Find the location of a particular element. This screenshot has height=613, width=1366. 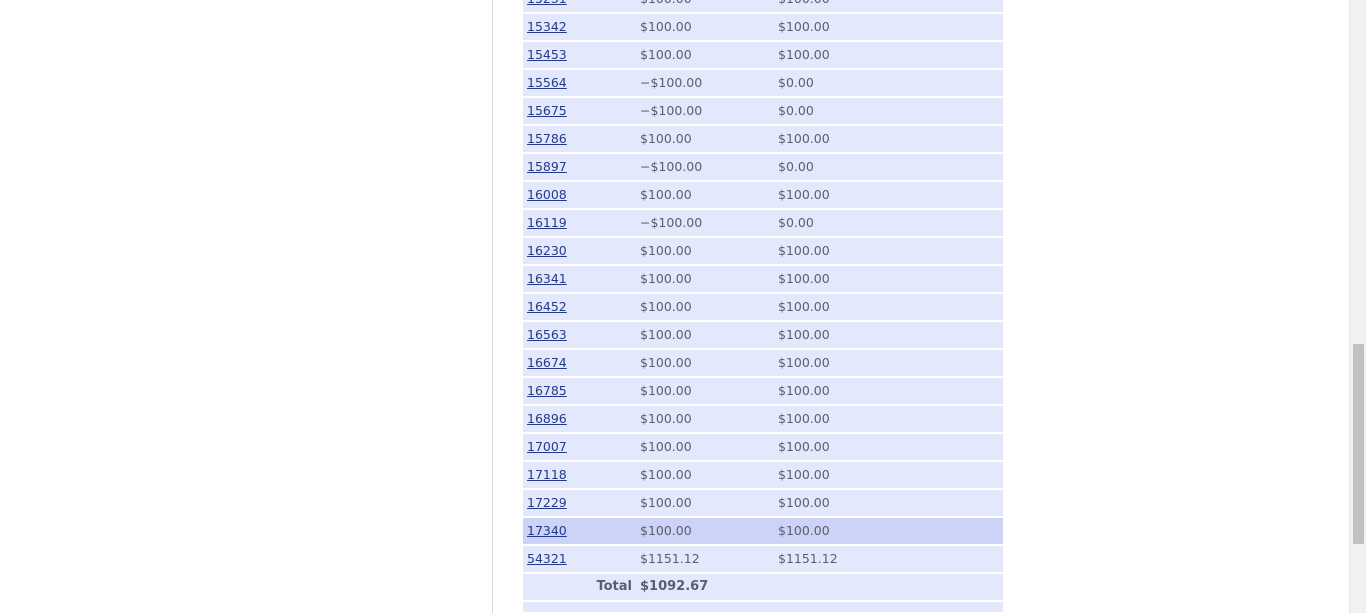

table-row: 16674 $100.00 $100.00 is located at coordinates (763, 363).